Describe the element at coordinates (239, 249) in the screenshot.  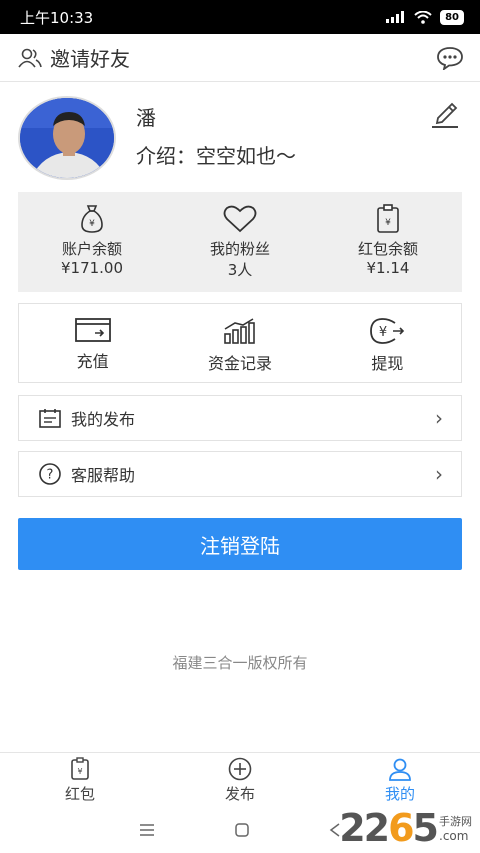
I see `stat-label: 我的粉丝` at that location.